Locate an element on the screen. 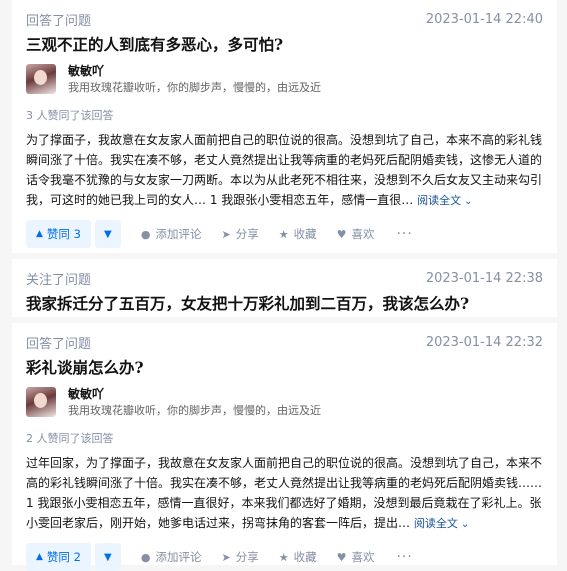 Image resolution: width=567 pixels, height=571 pixels. vote-count-note: 3 人赞同了该回答 is located at coordinates (70, 115).